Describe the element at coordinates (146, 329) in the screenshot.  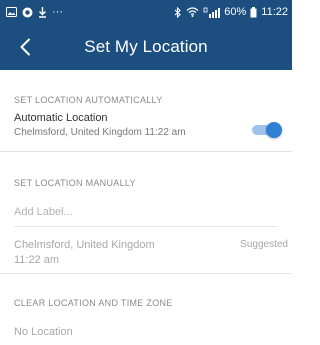
I see `no-location-option: No Location` at that location.